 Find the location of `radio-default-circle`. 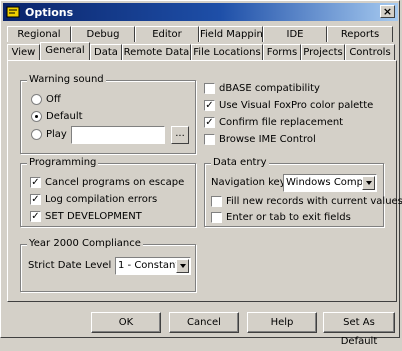

radio-default-circle is located at coordinates (36, 116).